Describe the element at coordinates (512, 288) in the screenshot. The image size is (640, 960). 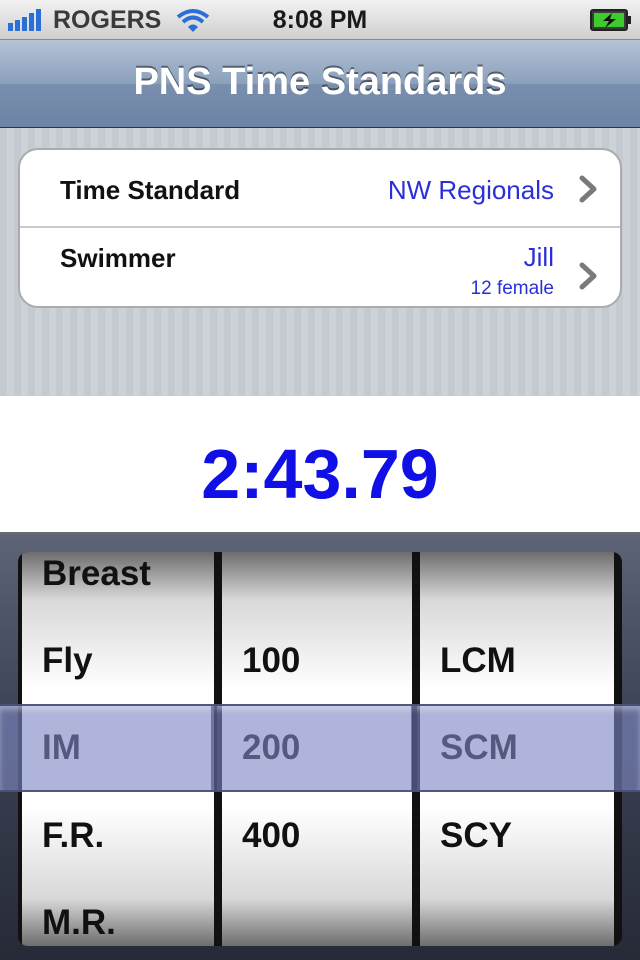
I see `swimmer-detail: 12 female` at that location.